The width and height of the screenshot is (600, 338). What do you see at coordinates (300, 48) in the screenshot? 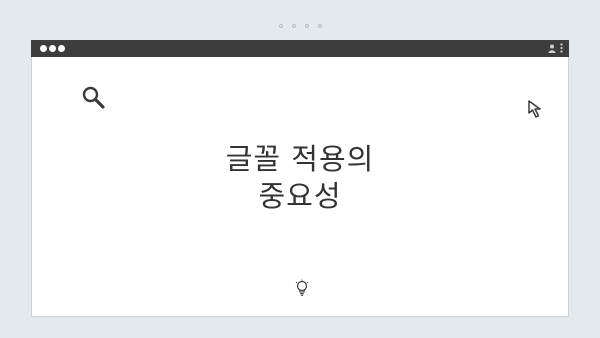
I see `window-titlebar` at bounding box center [300, 48].